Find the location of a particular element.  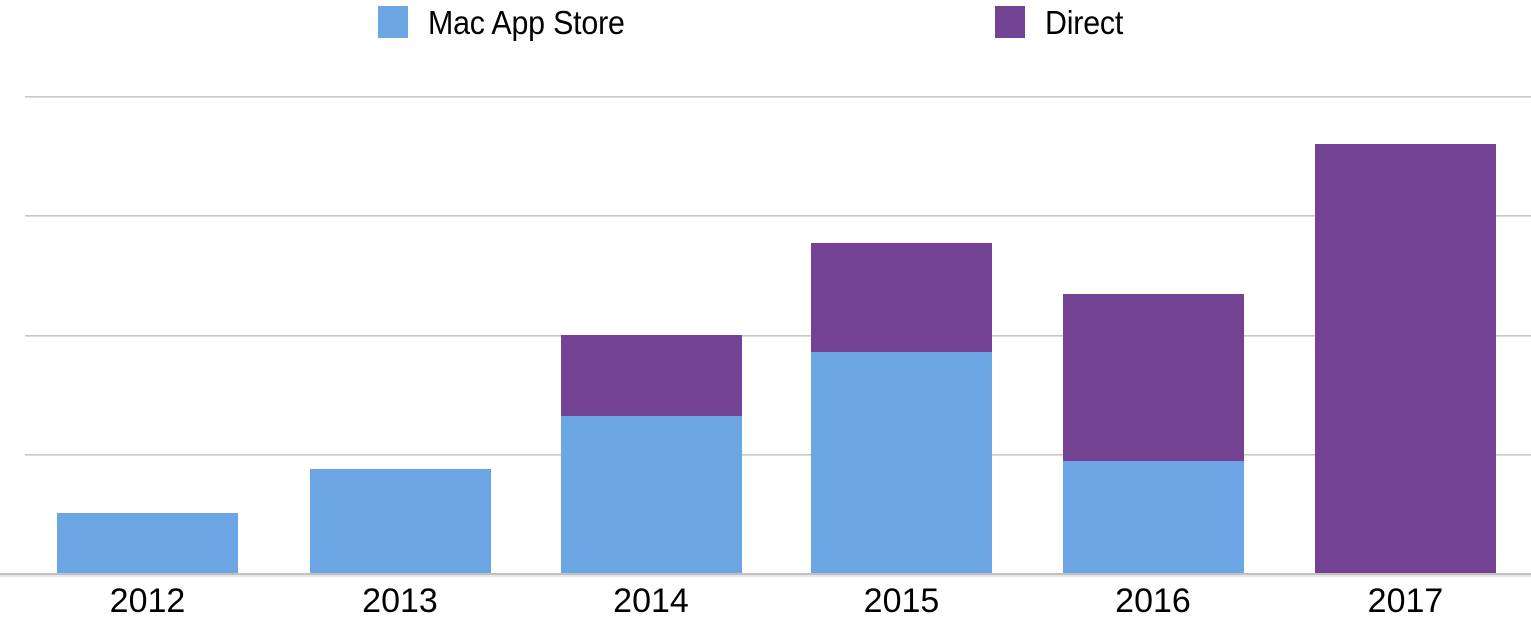

bar-group-2017 is located at coordinates (1405, 358).